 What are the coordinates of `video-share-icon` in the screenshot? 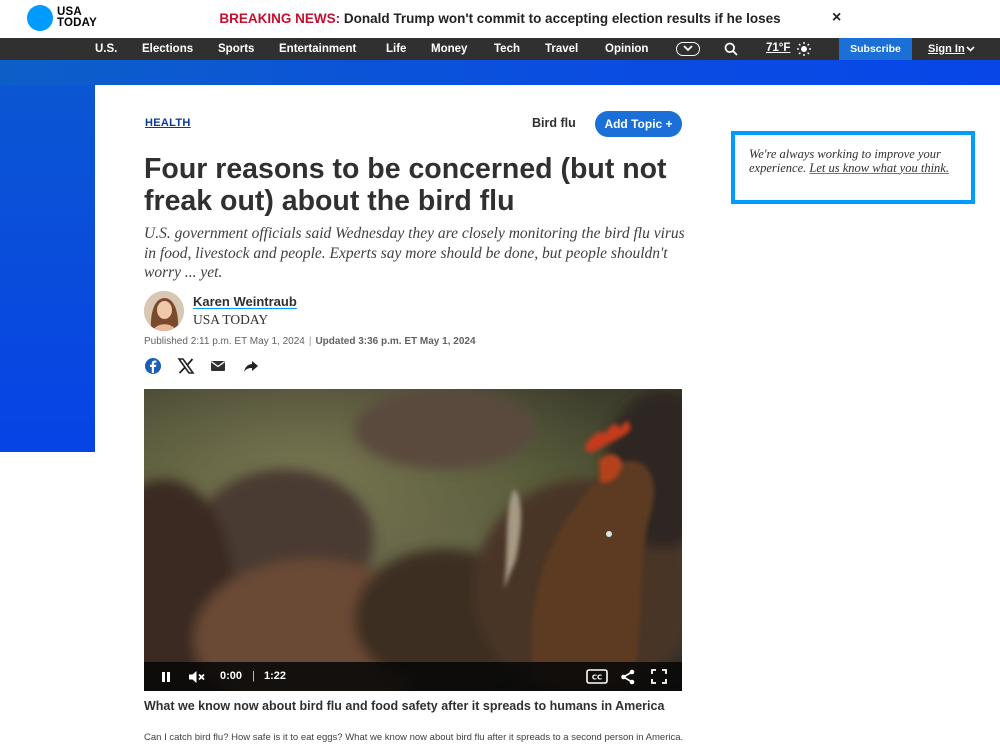 It's located at (628, 677).